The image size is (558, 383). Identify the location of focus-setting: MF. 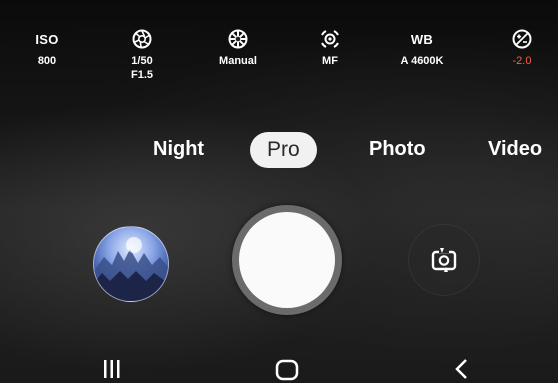
(330, 48).